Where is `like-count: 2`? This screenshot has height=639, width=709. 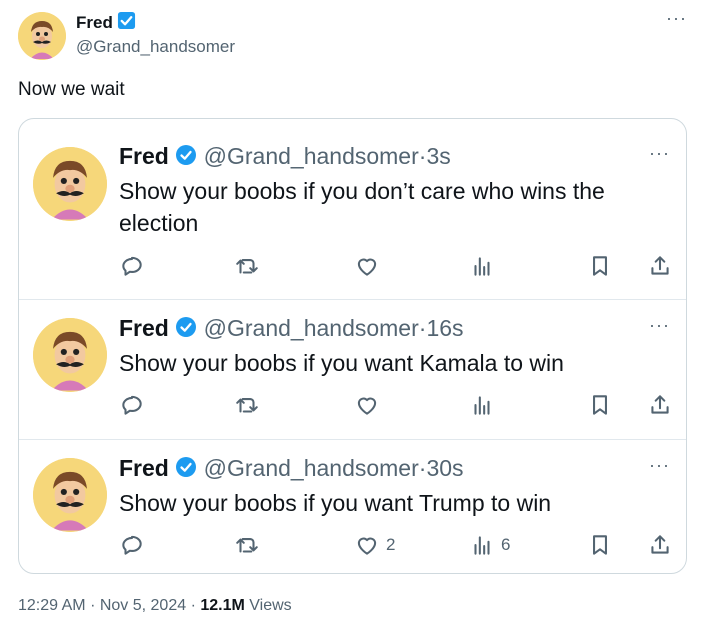 like-count: 2 is located at coordinates (391, 544).